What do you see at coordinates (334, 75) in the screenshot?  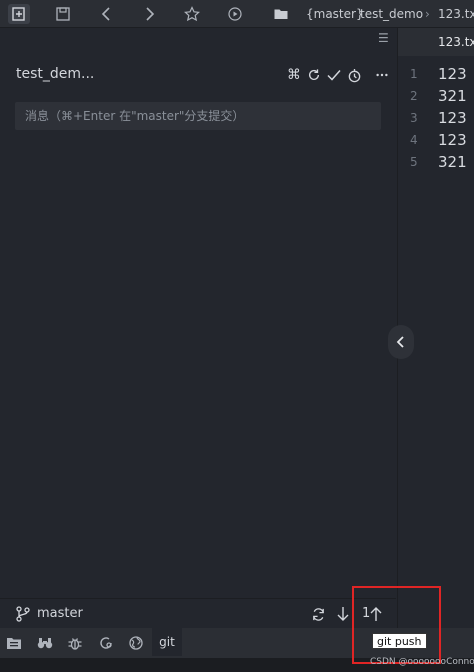 I see `commit-check-icon` at bounding box center [334, 75].